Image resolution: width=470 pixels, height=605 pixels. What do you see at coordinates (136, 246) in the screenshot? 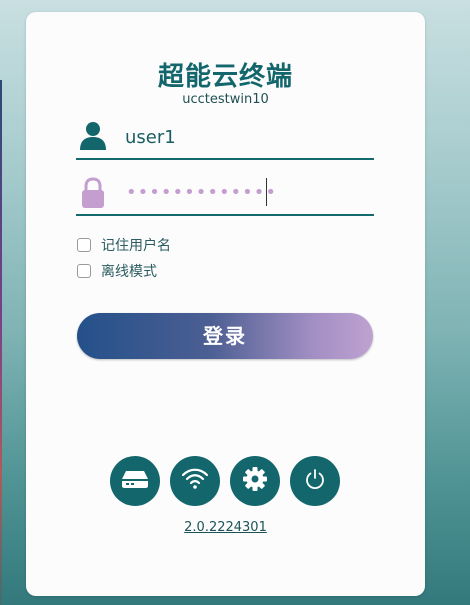
I see `remember-username-label: 记住用户名` at bounding box center [136, 246].